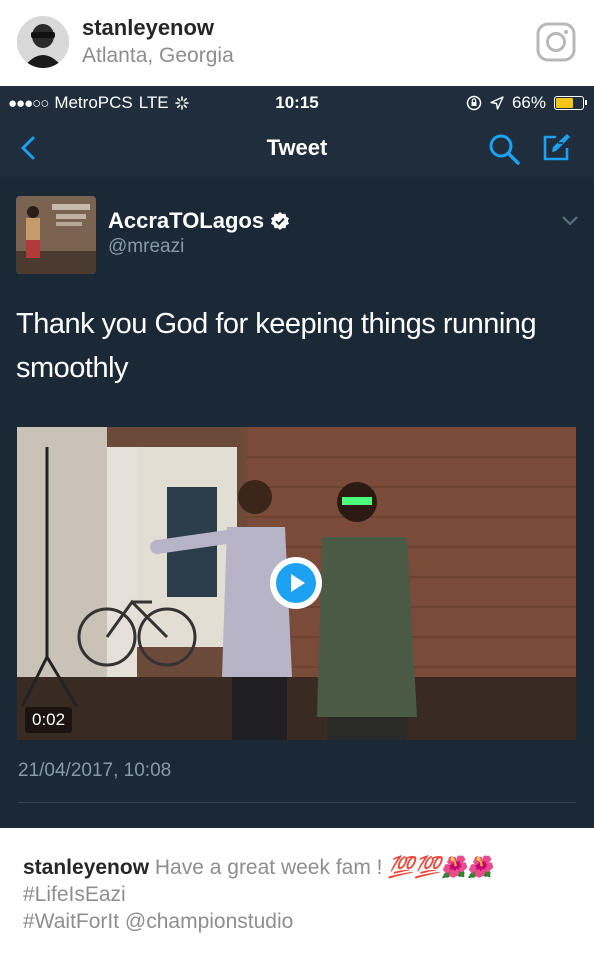 Image resolution: width=594 pixels, height=960 pixels. I want to click on post-location: Atlanta, Georgia, so click(158, 56).